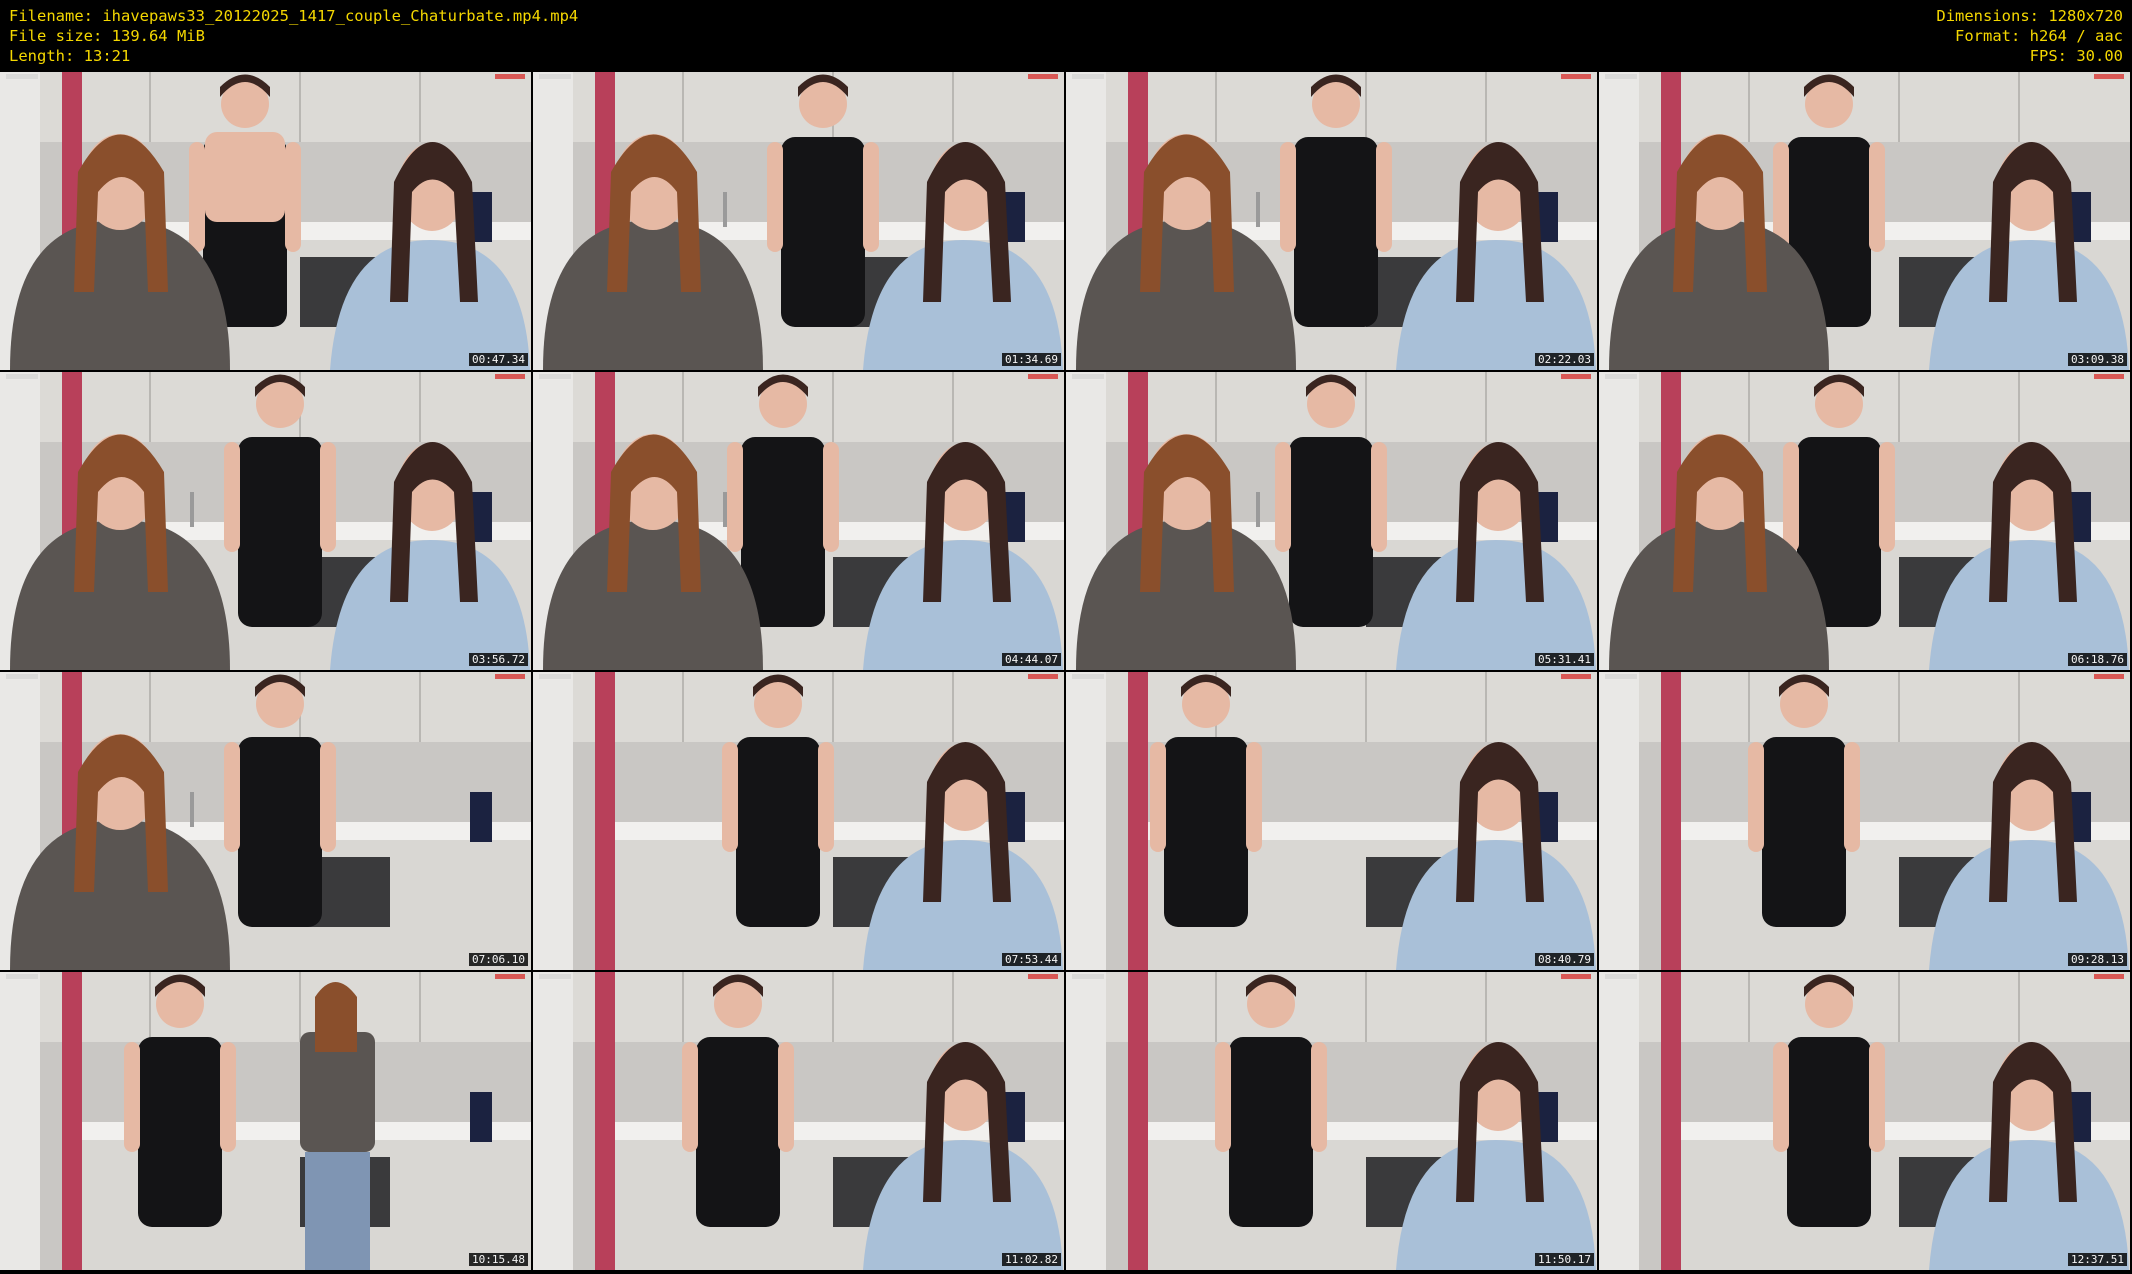 Image resolution: width=2132 pixels, height=1274 pixels. I want to click on frame-timestamp: 07:53.44, so click(1031, 959).